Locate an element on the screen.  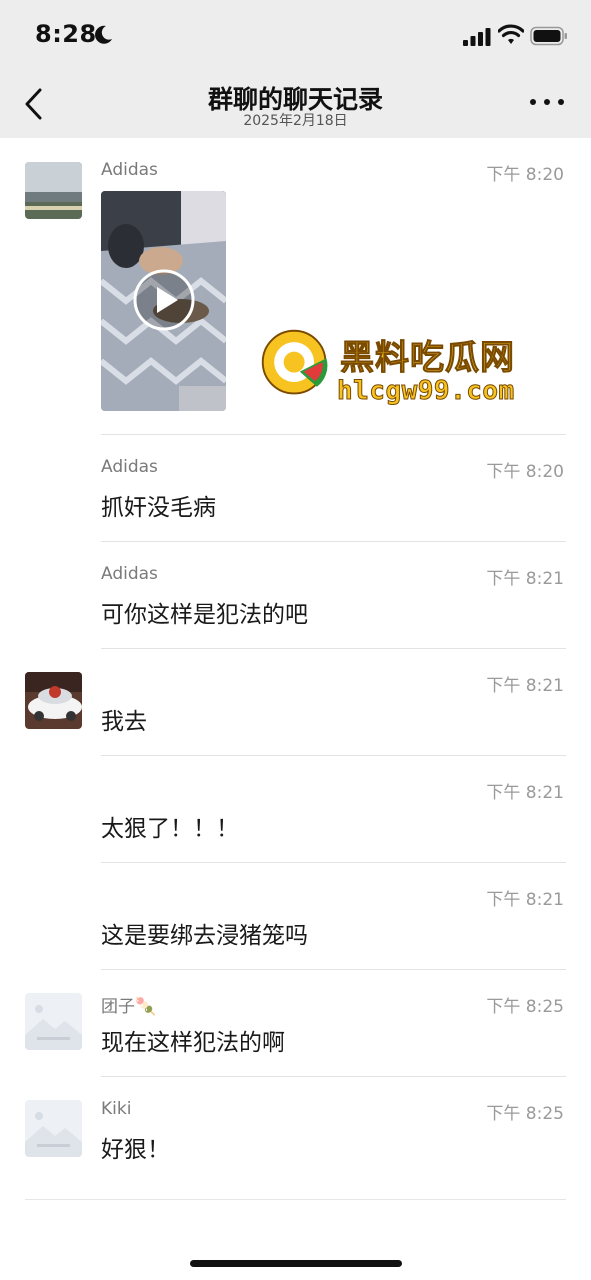
message-item: 下午 8:21 这是要绑去浸猪笼吗 is located at coordinates (295, 916).